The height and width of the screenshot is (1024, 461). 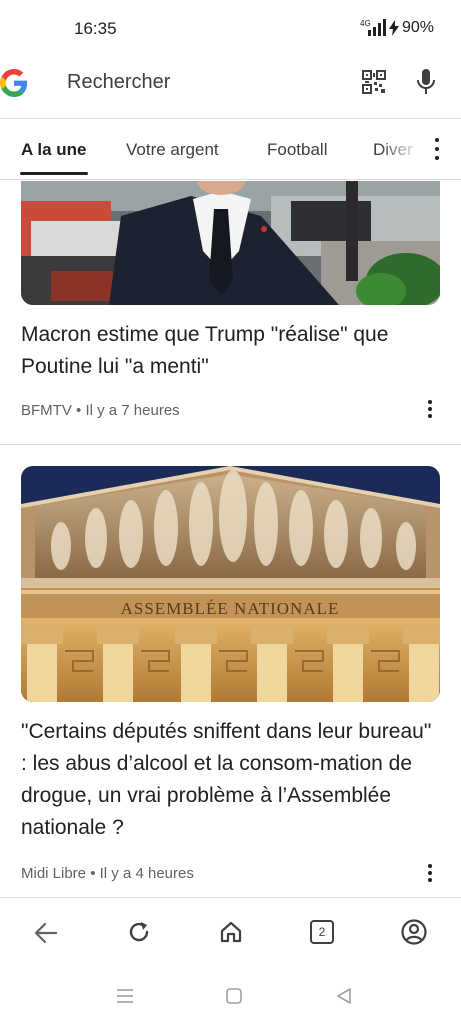 What do you see at coordinates (54, 173) in the screenshot?
I see `active-tab-indicator` at bounding box center [54, 173].